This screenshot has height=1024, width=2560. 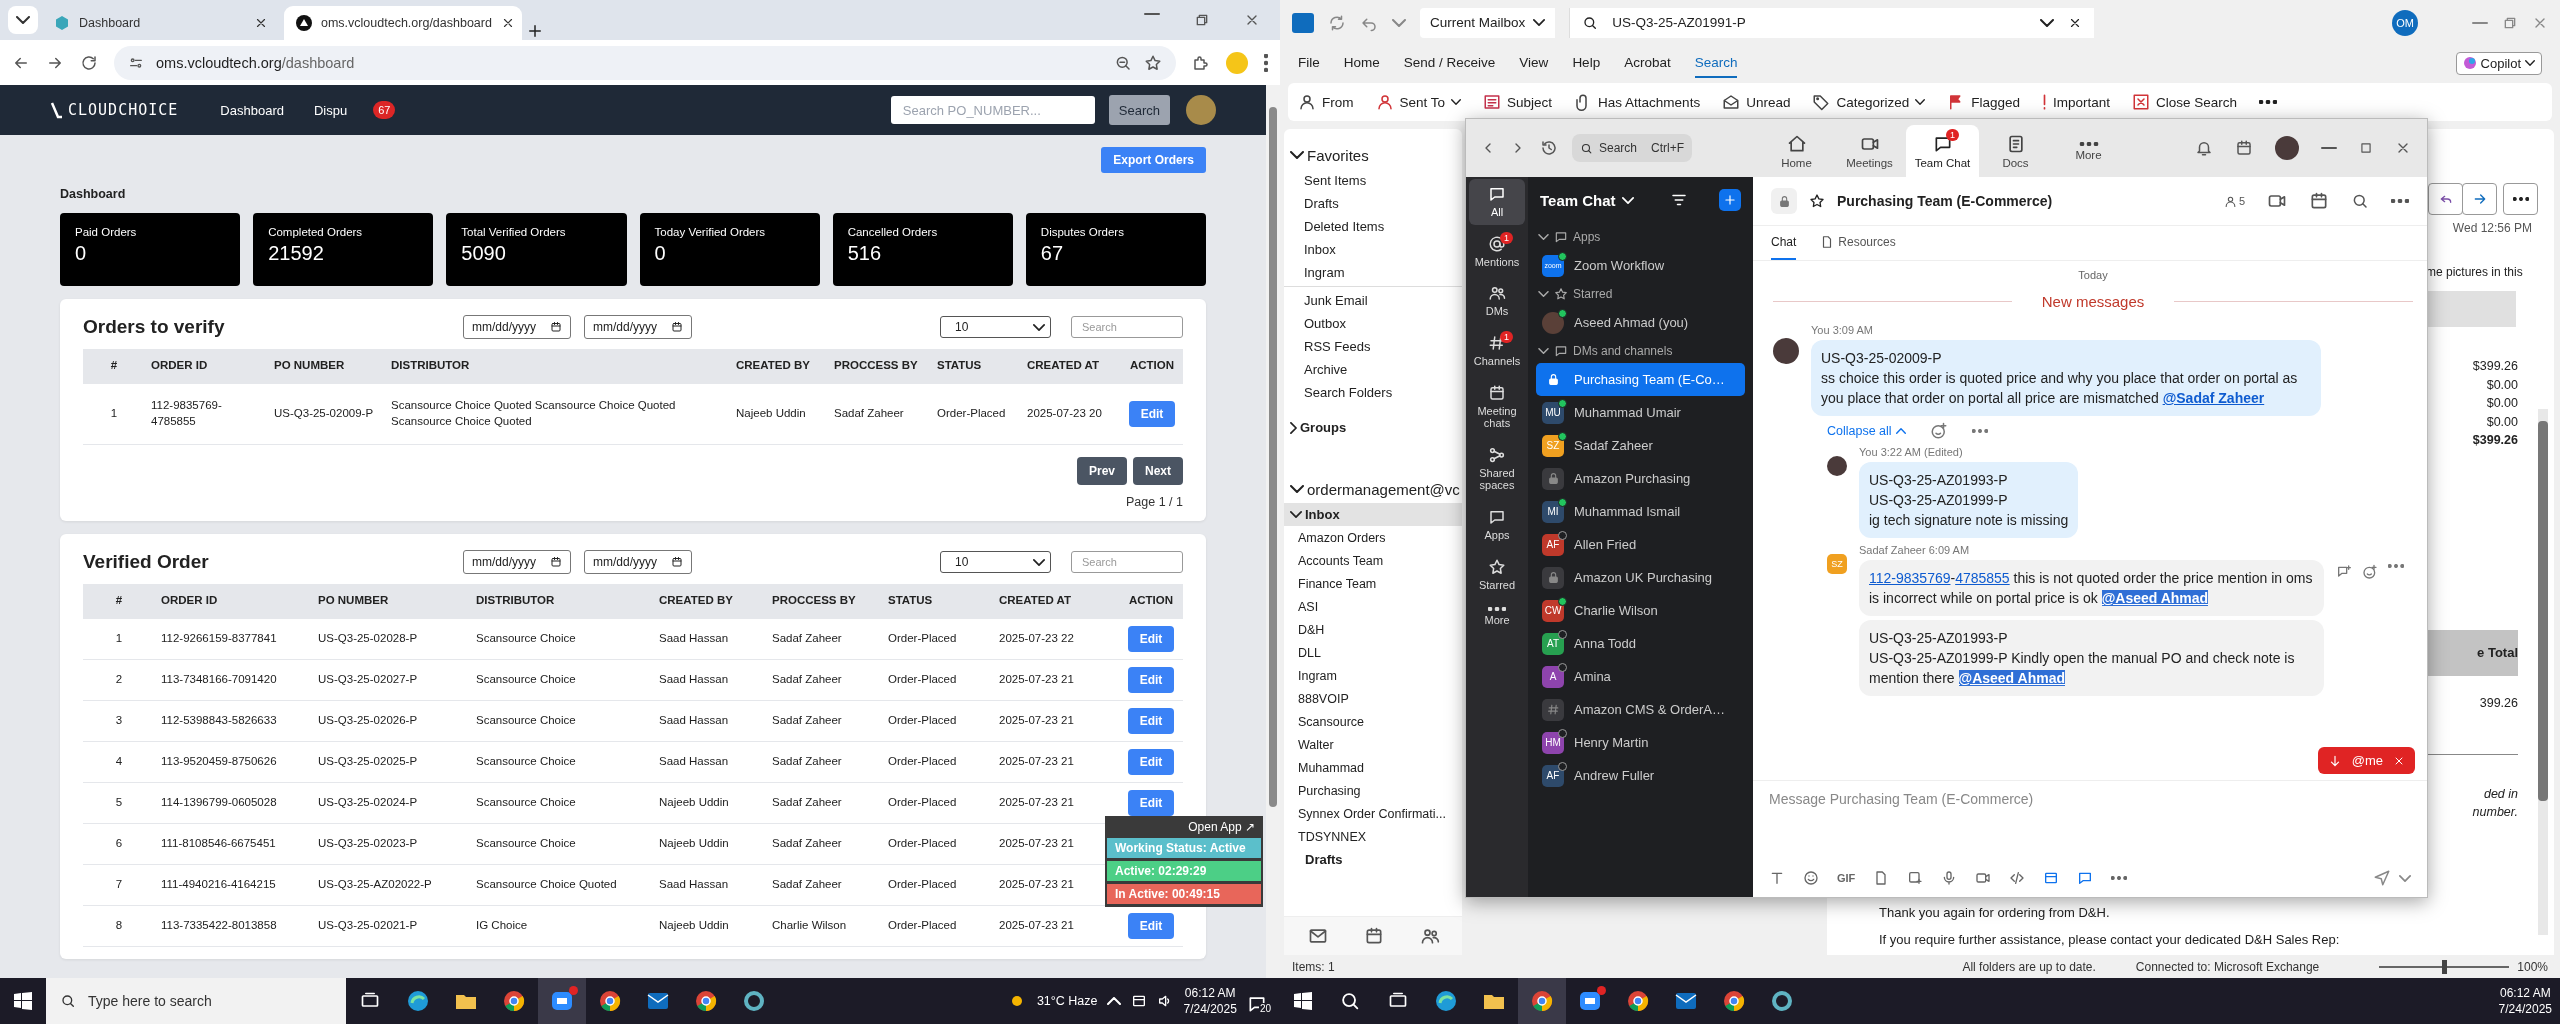 What do you see at coordinates (2382, 878) in the screenshot?
I see `send-icon` at bounding box center [2382, 878].